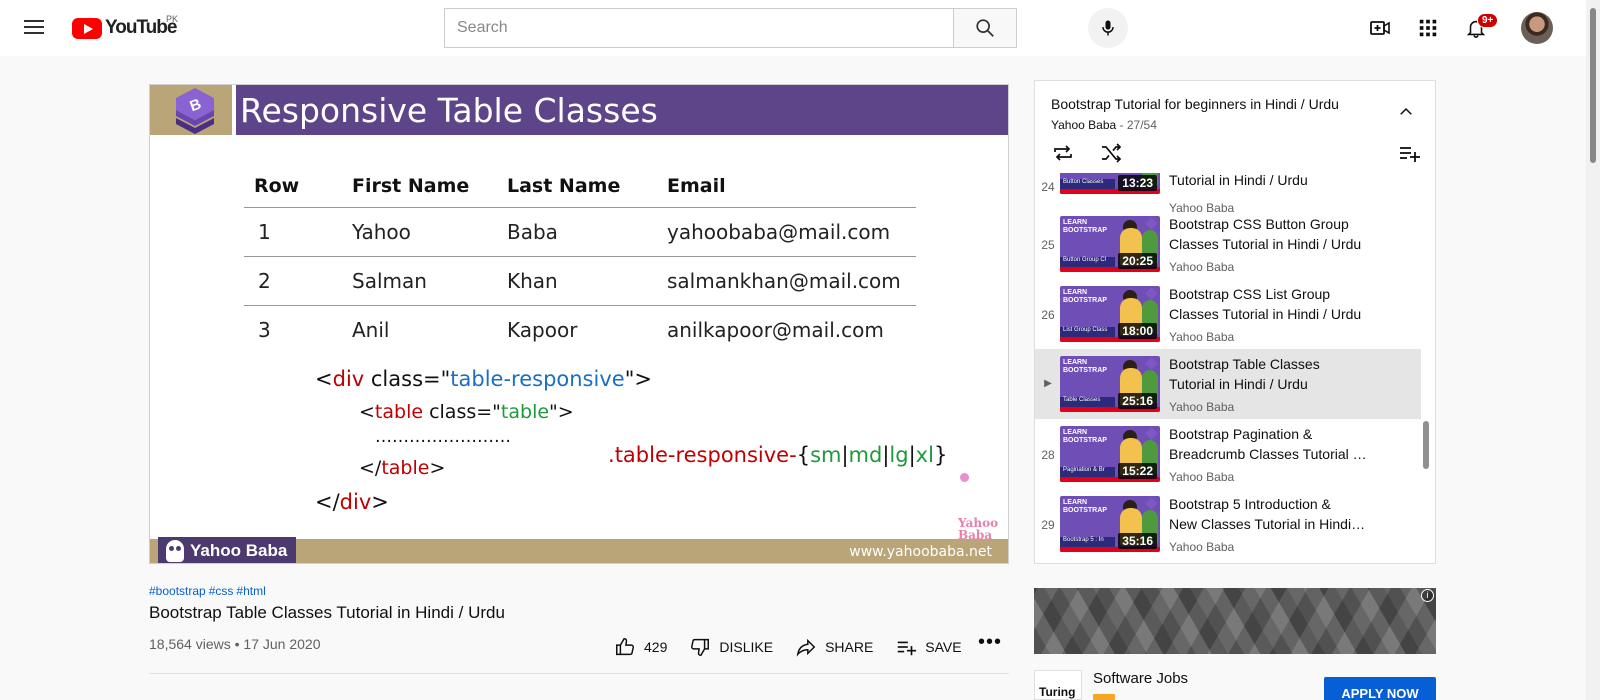 The height and width of the screenshot is (700, 1600). What do you see at coordinates (1075, 222) in the screenshot?
I see `thumb-label-line: LEARN` at bounding box center [1075, 222].